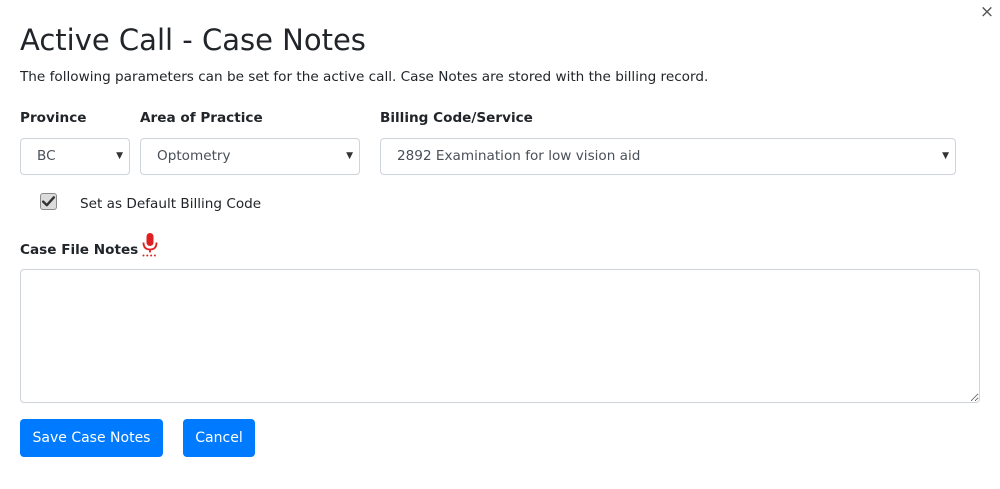 The width and height of the screenshot is (1000, 489). What do you see at coordinates (194, 156) in the screenshot?
I see `area-of-practice-select-value: Optometry` at bounding box center [194, 156].